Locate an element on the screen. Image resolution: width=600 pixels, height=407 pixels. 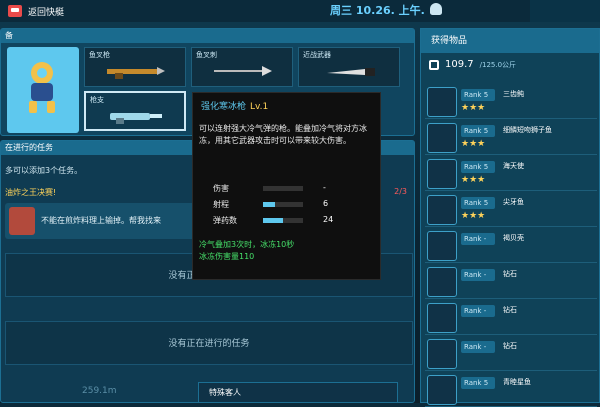
item-name: 褐贝壳 is located at coordinates (513, 238).